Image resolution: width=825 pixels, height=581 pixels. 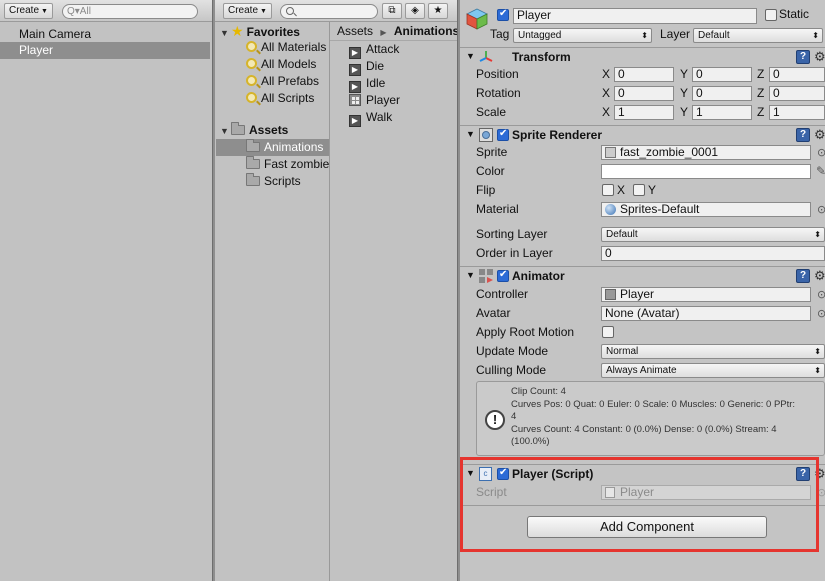 I want to click on avatar-field: None (Avatar), so click(x=706, y=313).